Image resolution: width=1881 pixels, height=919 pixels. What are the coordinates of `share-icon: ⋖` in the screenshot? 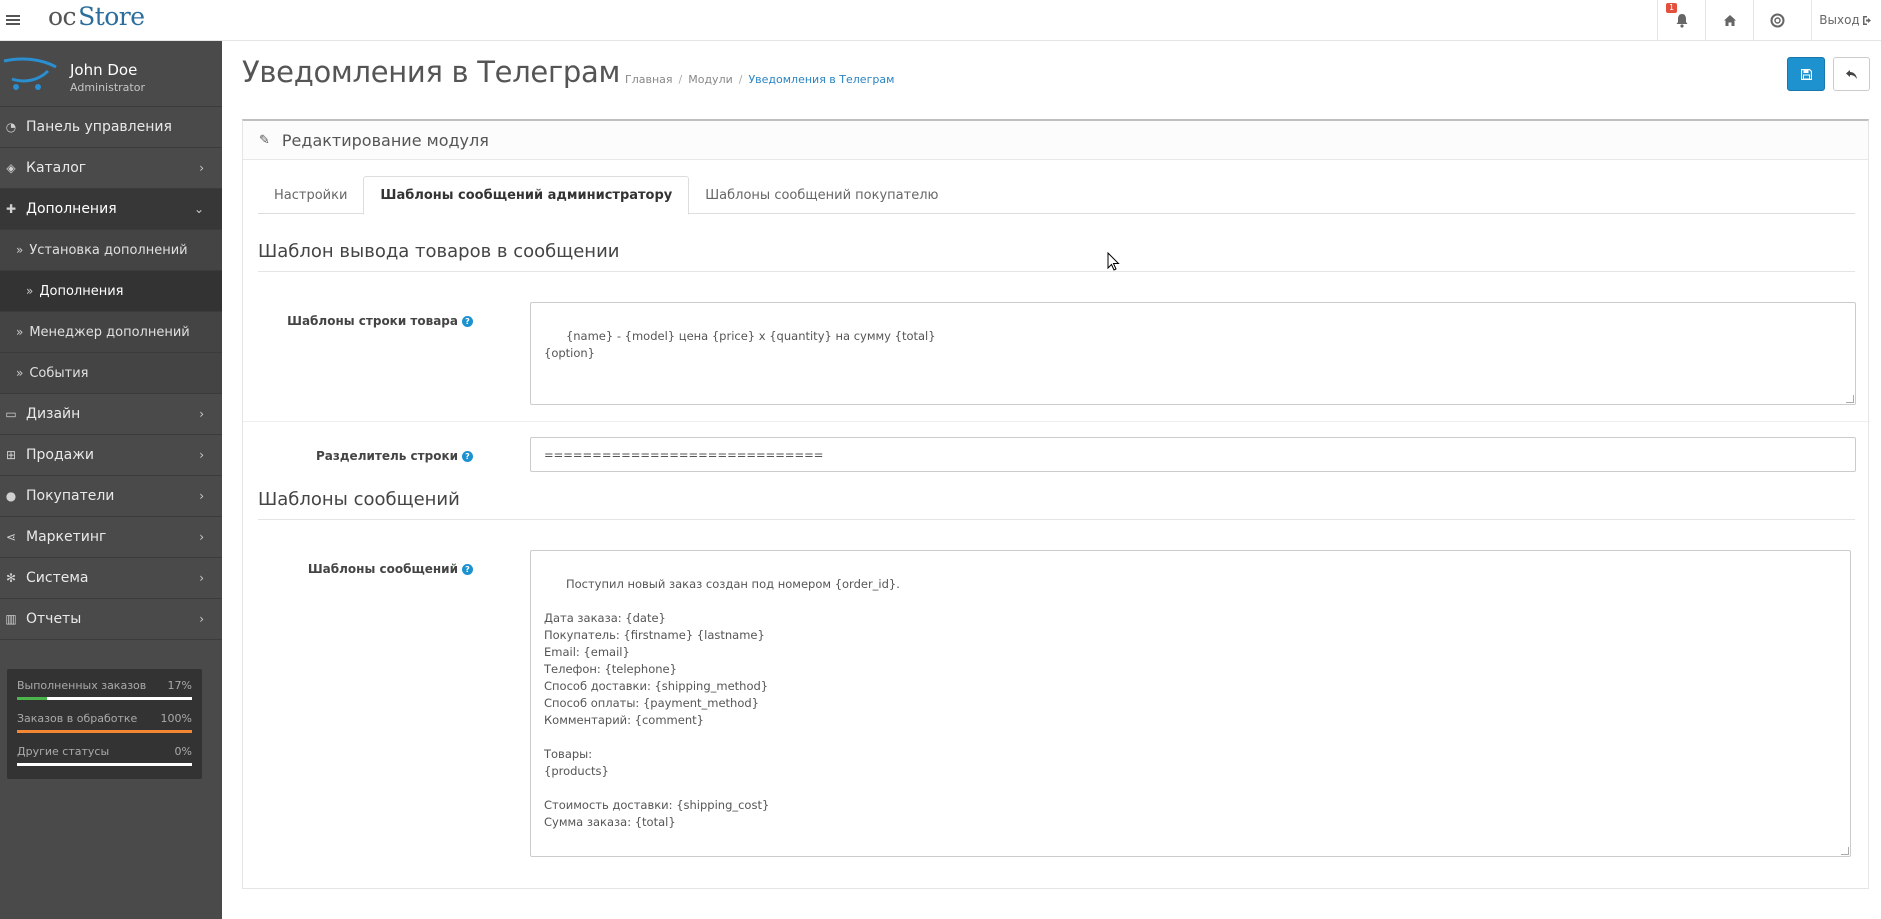 It's located at (11, 537).